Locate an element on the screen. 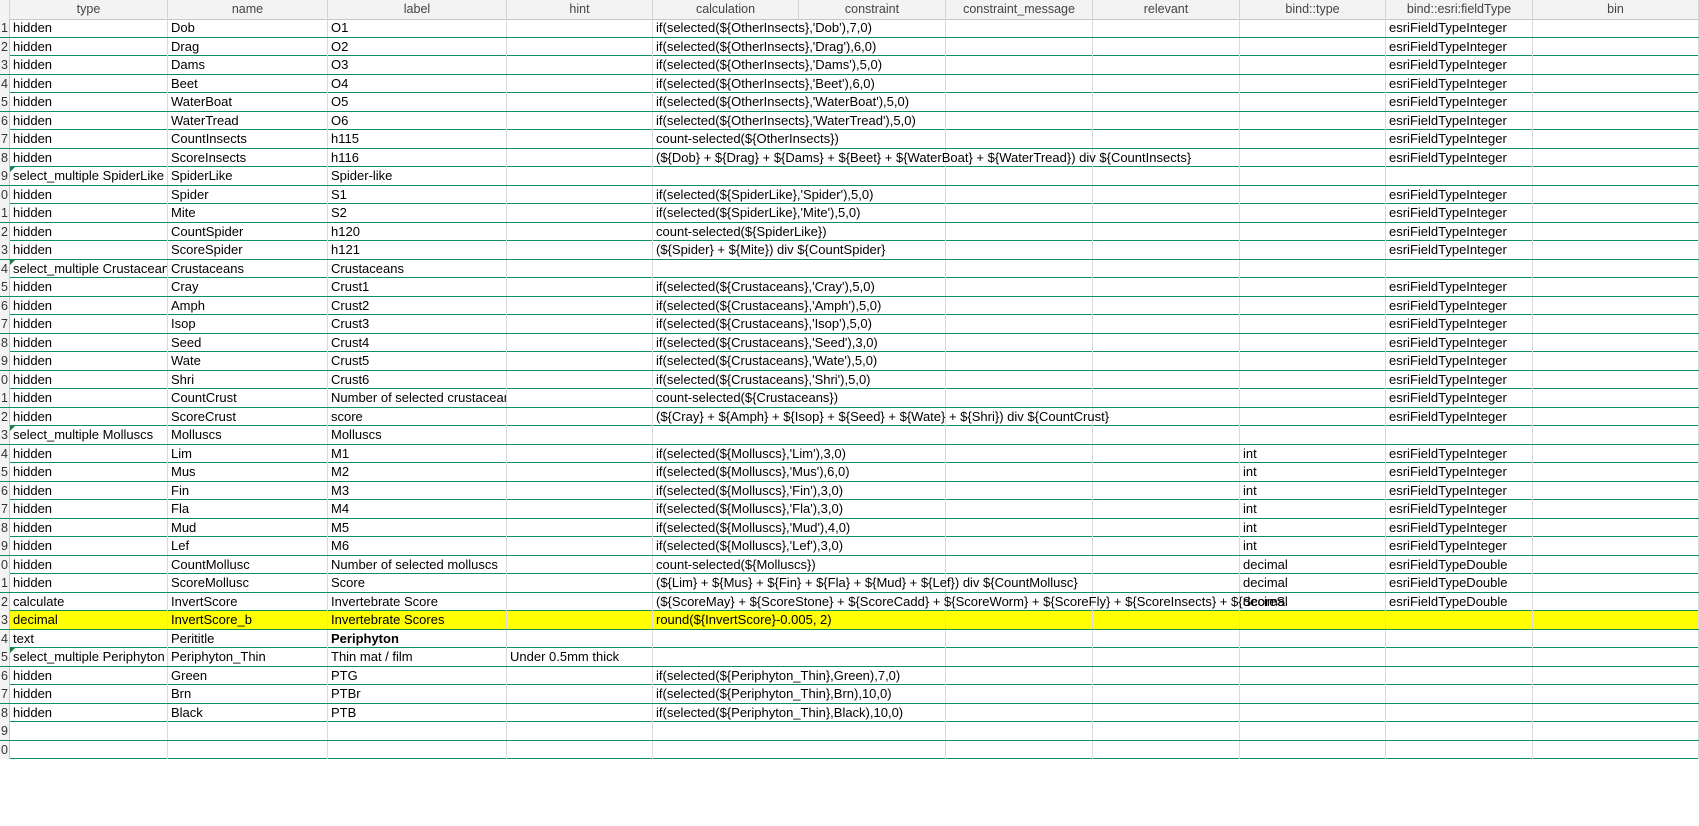 The width and height of the screenshot is (1699, 826). cell-label: Number of selected molluscs is located at coordinates (417, 564).